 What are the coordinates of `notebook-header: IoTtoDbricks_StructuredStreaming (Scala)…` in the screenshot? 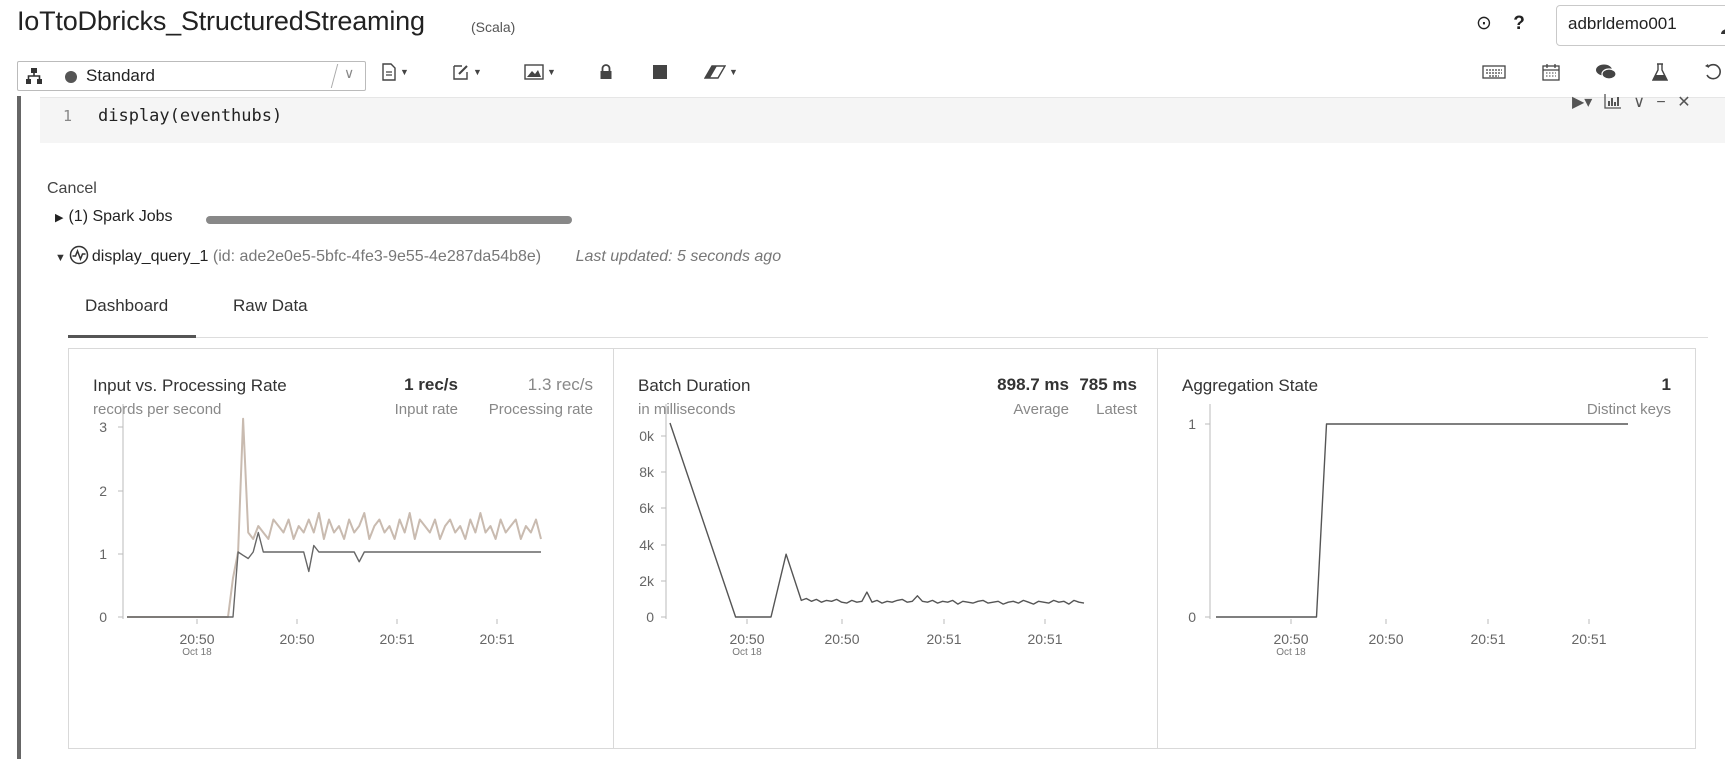 It's located at (862, 28).